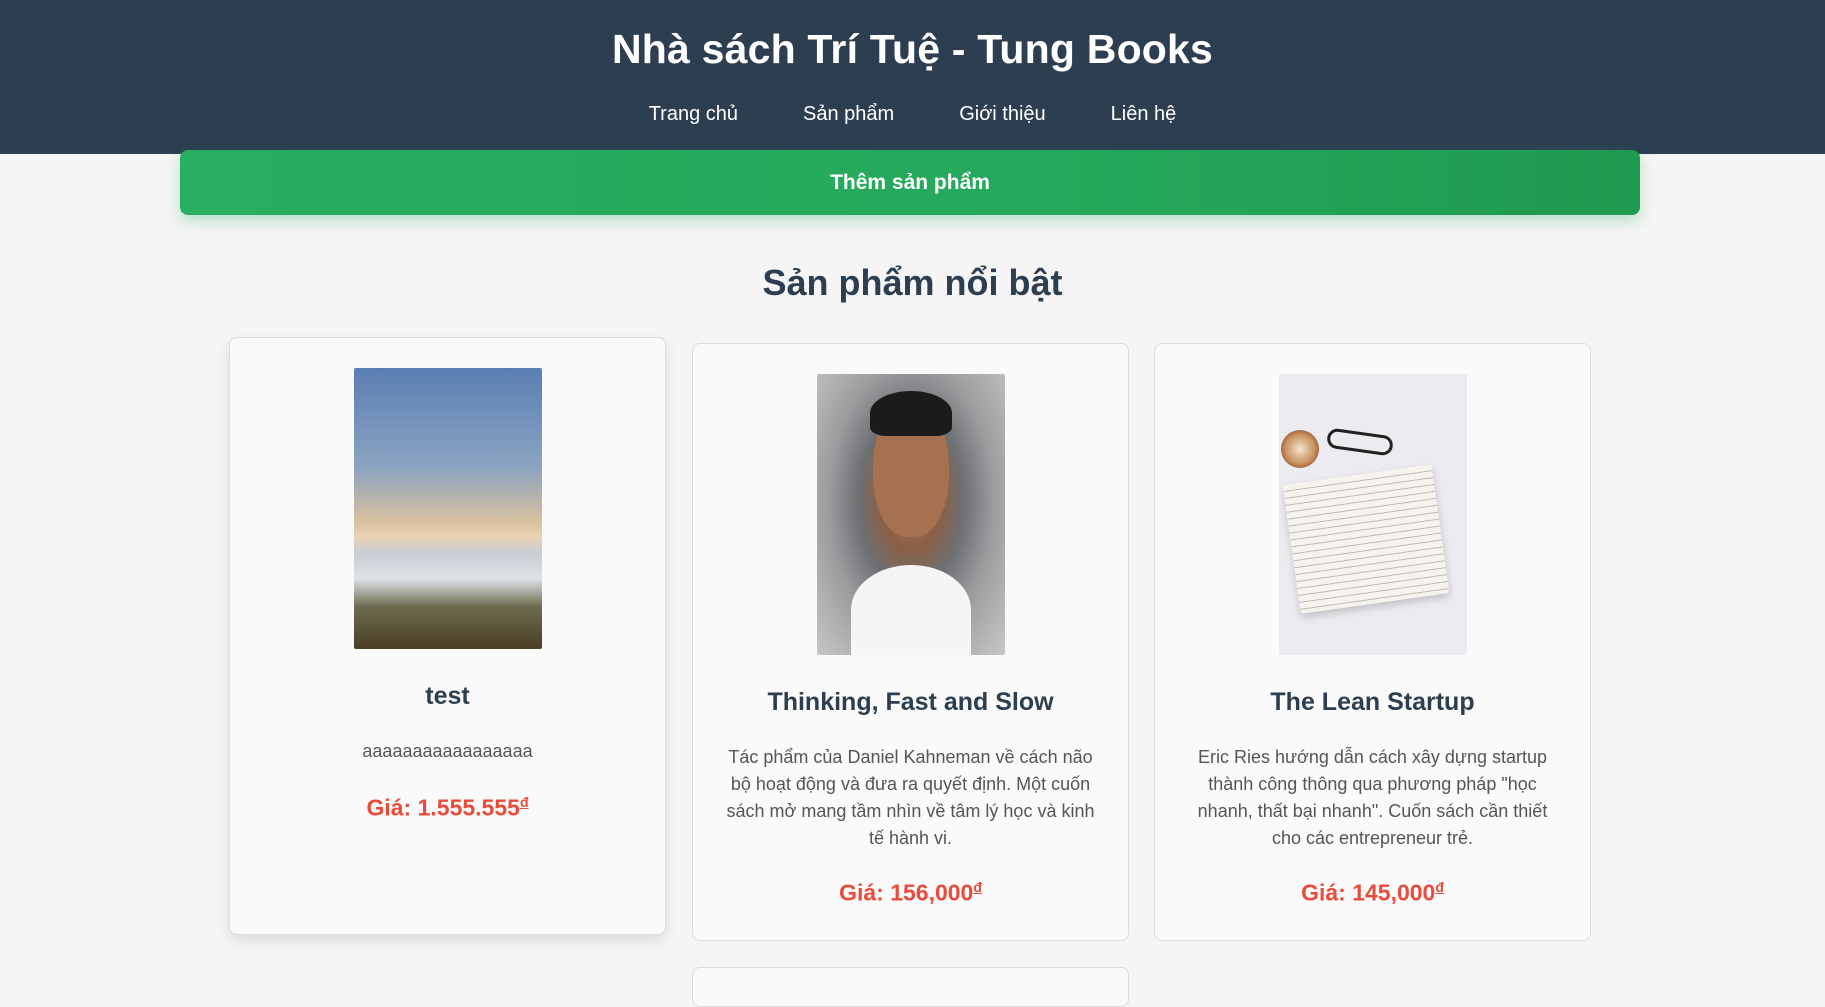  Describe the element at coordinates (906, 892) in the screenshot. I see `price-label: Giá: 156,000` at that location.